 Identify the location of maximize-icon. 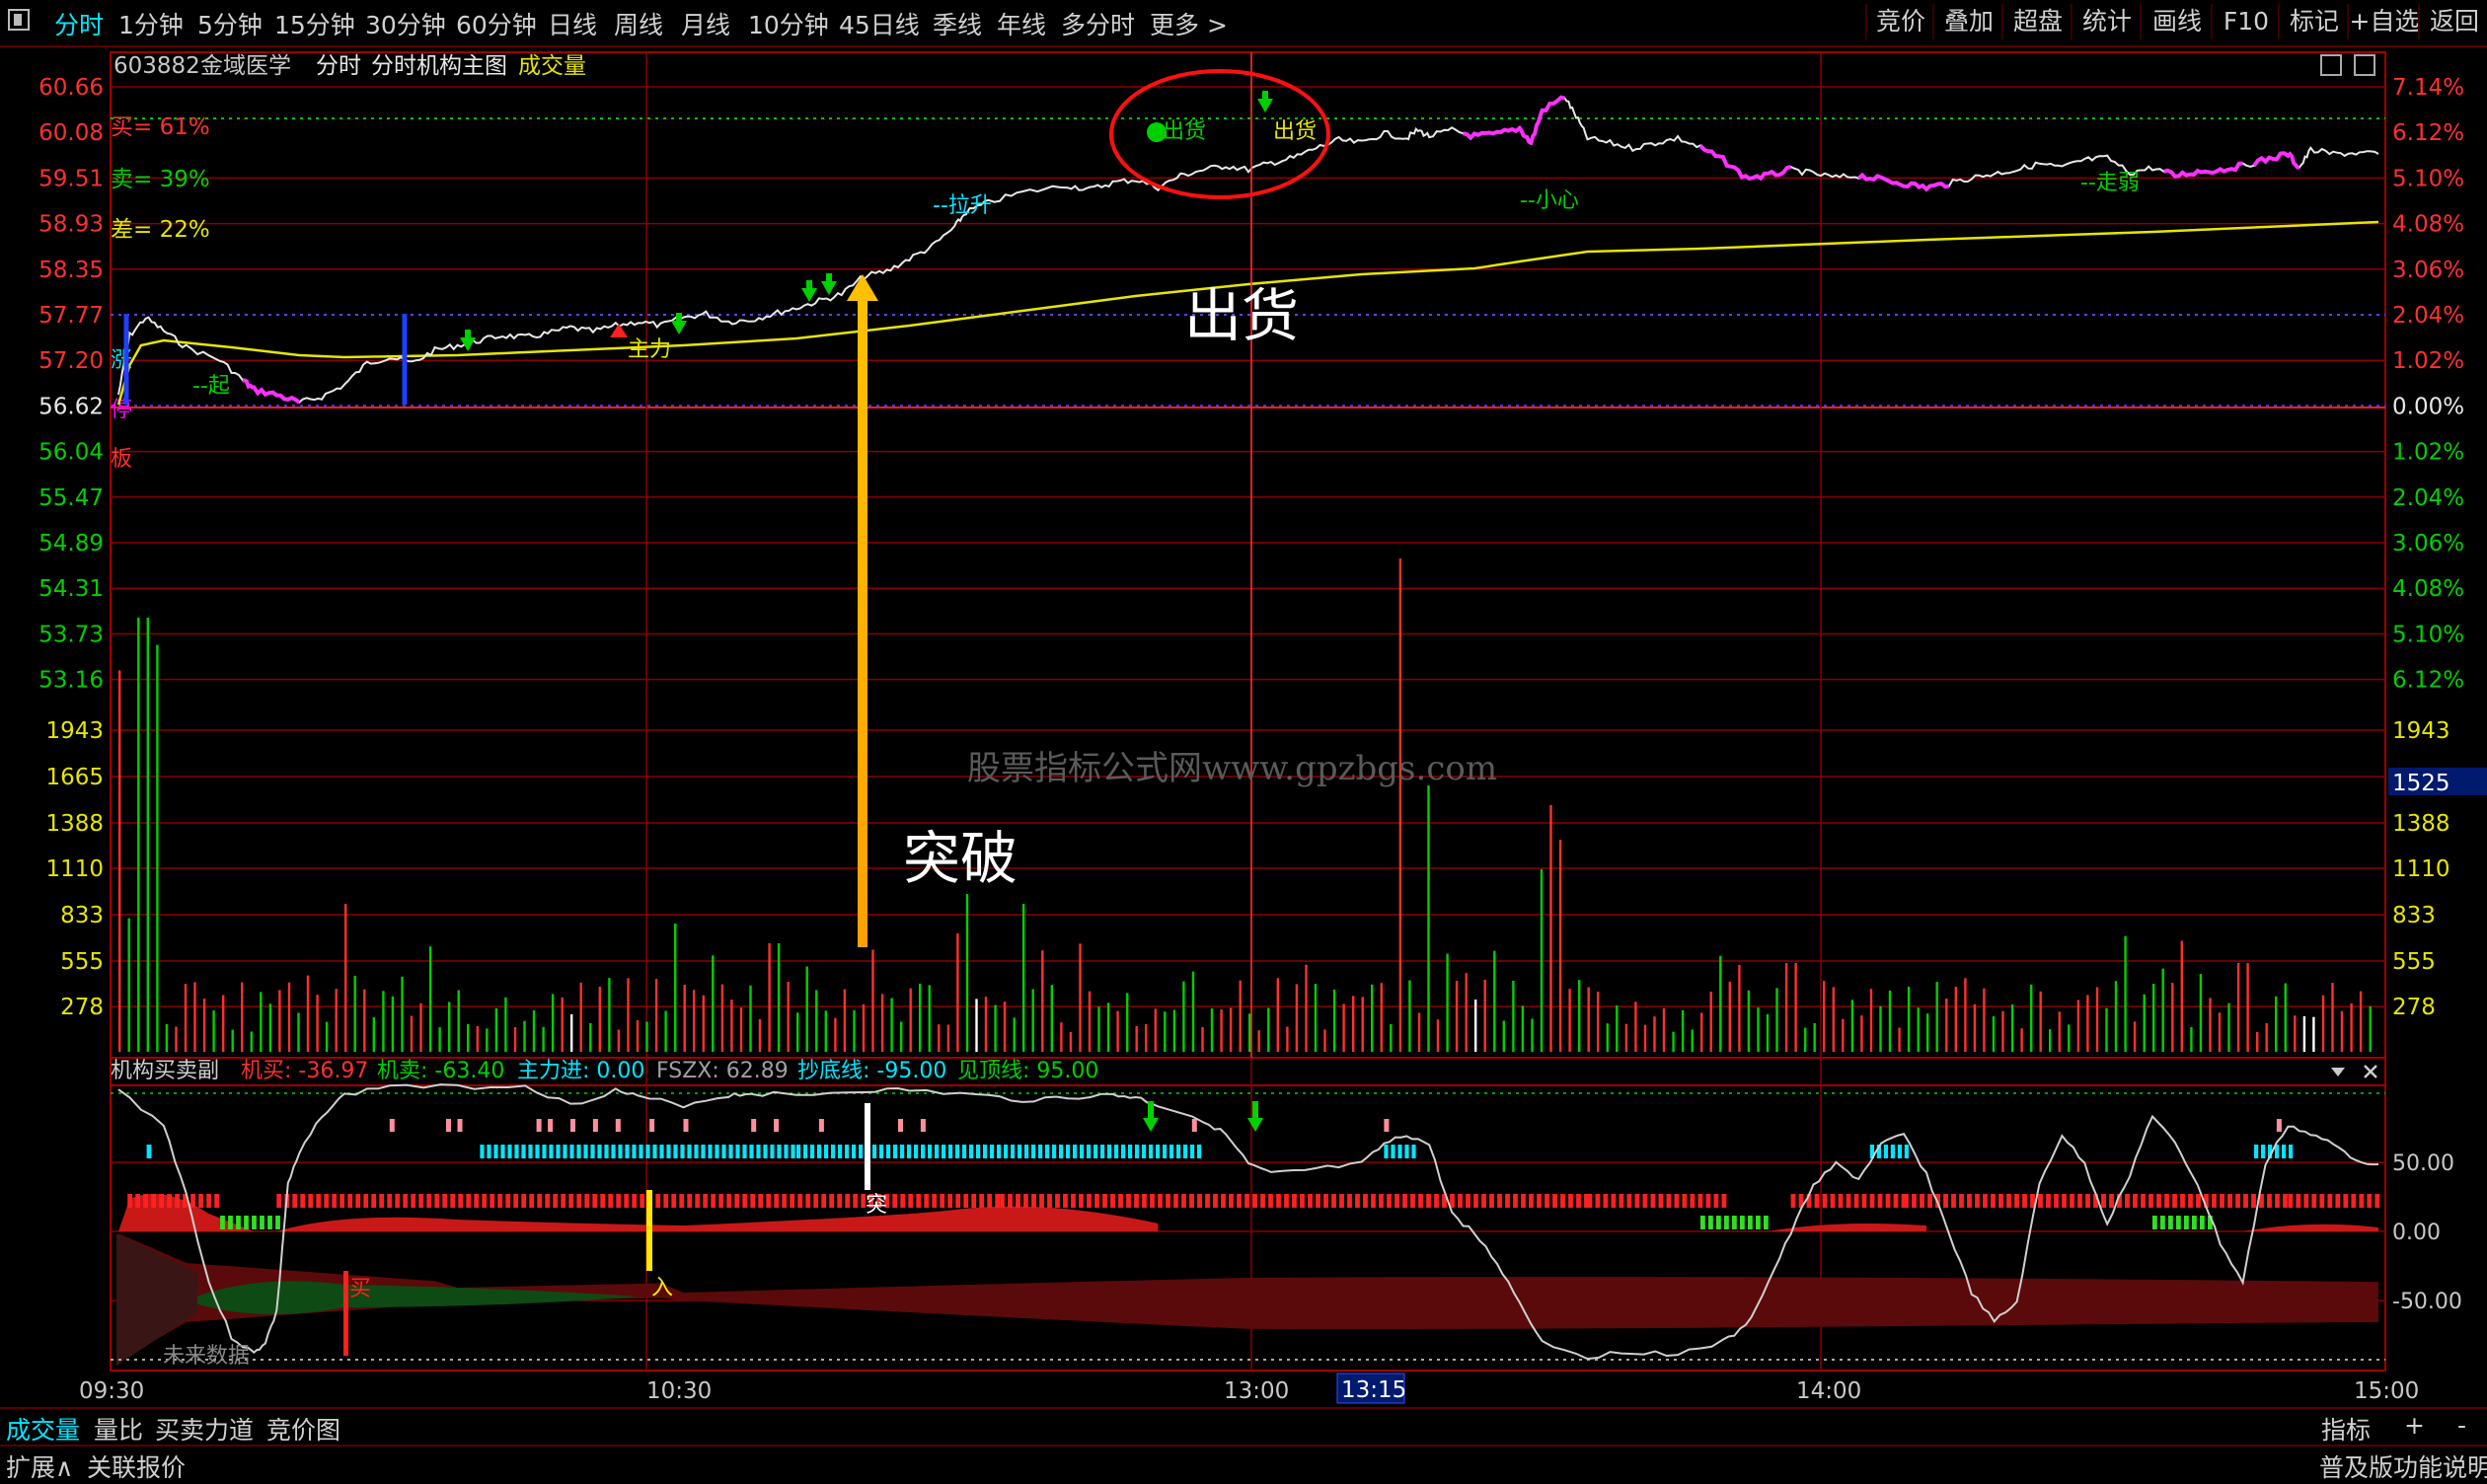
(2364, 65).